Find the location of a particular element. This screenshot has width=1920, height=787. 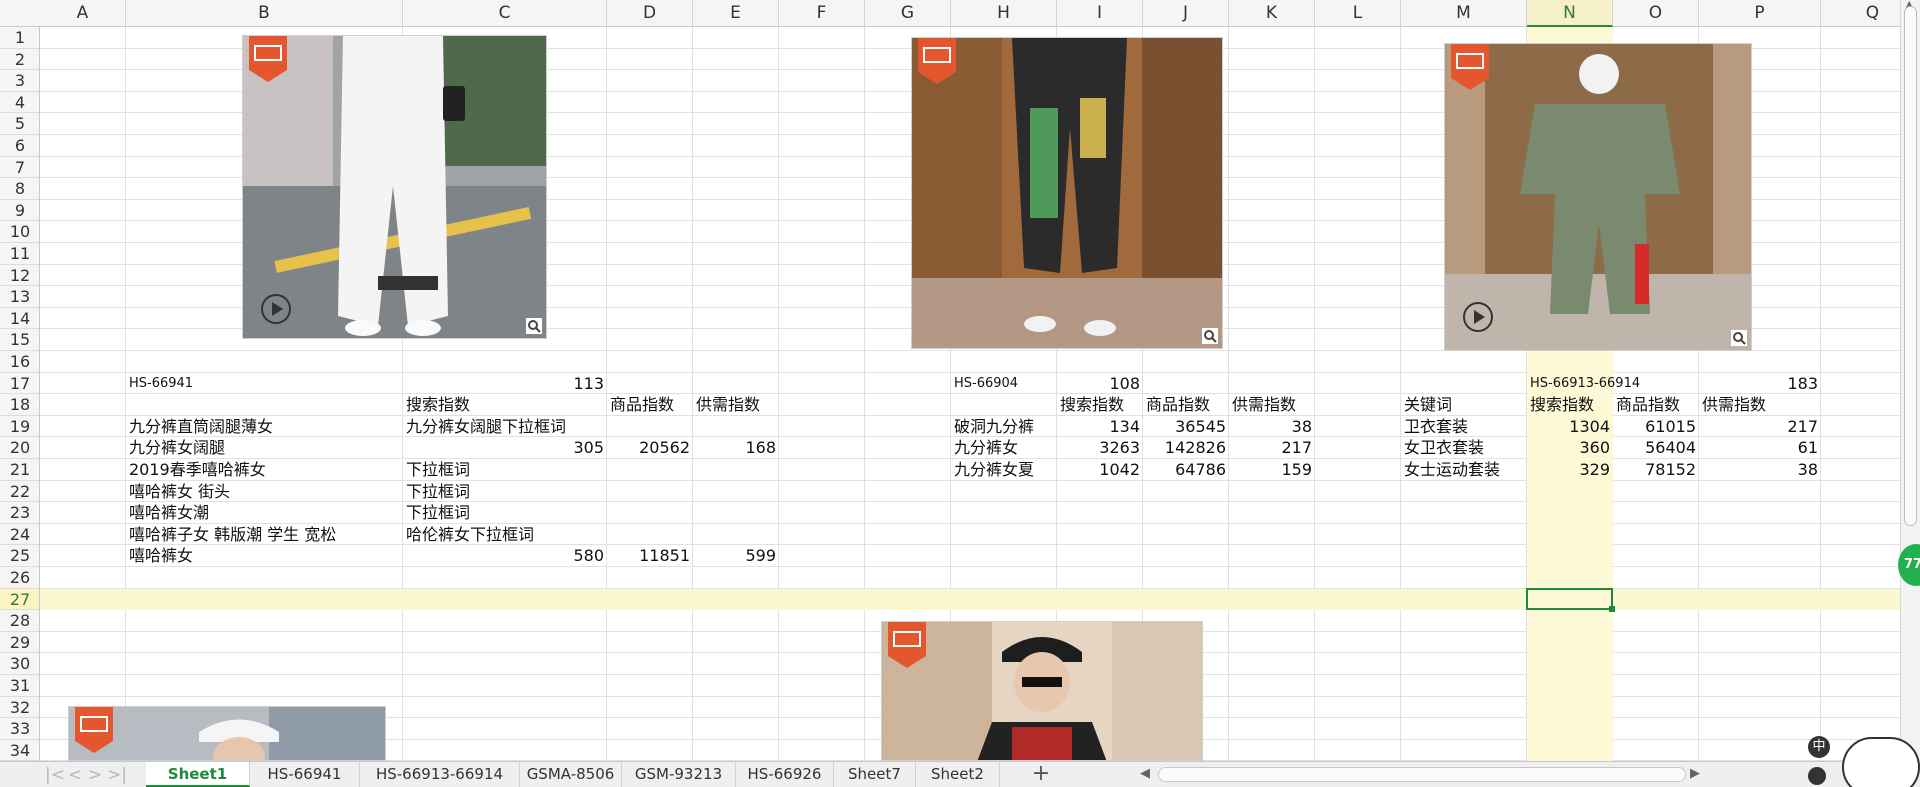

column-header-j: J is located at coordinates (1186, 13).